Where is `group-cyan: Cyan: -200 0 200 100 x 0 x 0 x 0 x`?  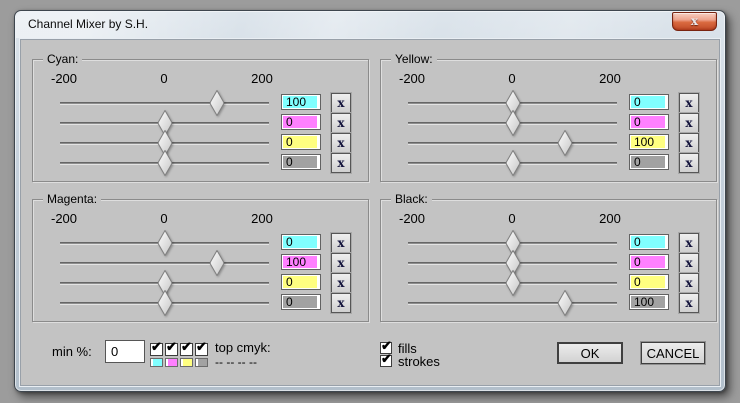 group-cyan: Cyan: -200 0 200 100 x 0 x 0 x 0 x is located at coordinates (200, 117).